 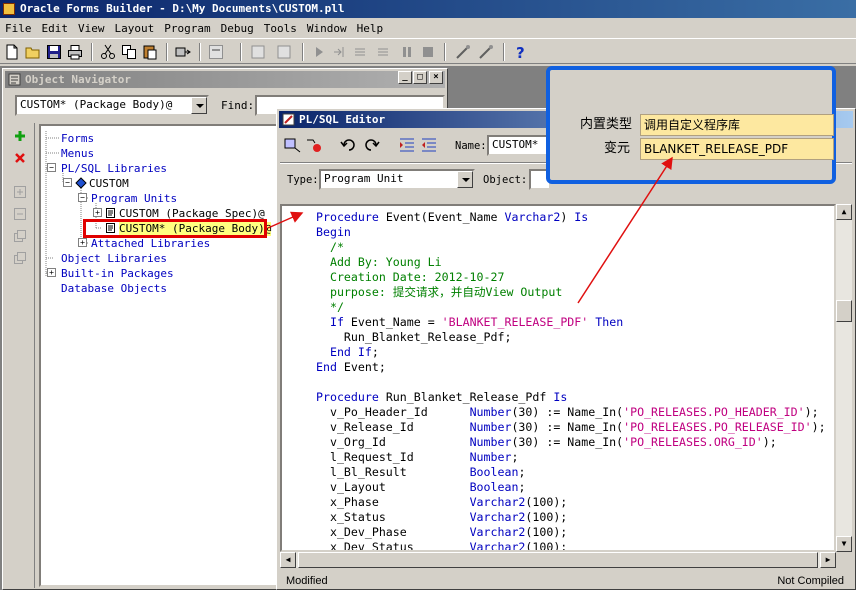 I want to click on editor-icon, so click(x=288, y=119).